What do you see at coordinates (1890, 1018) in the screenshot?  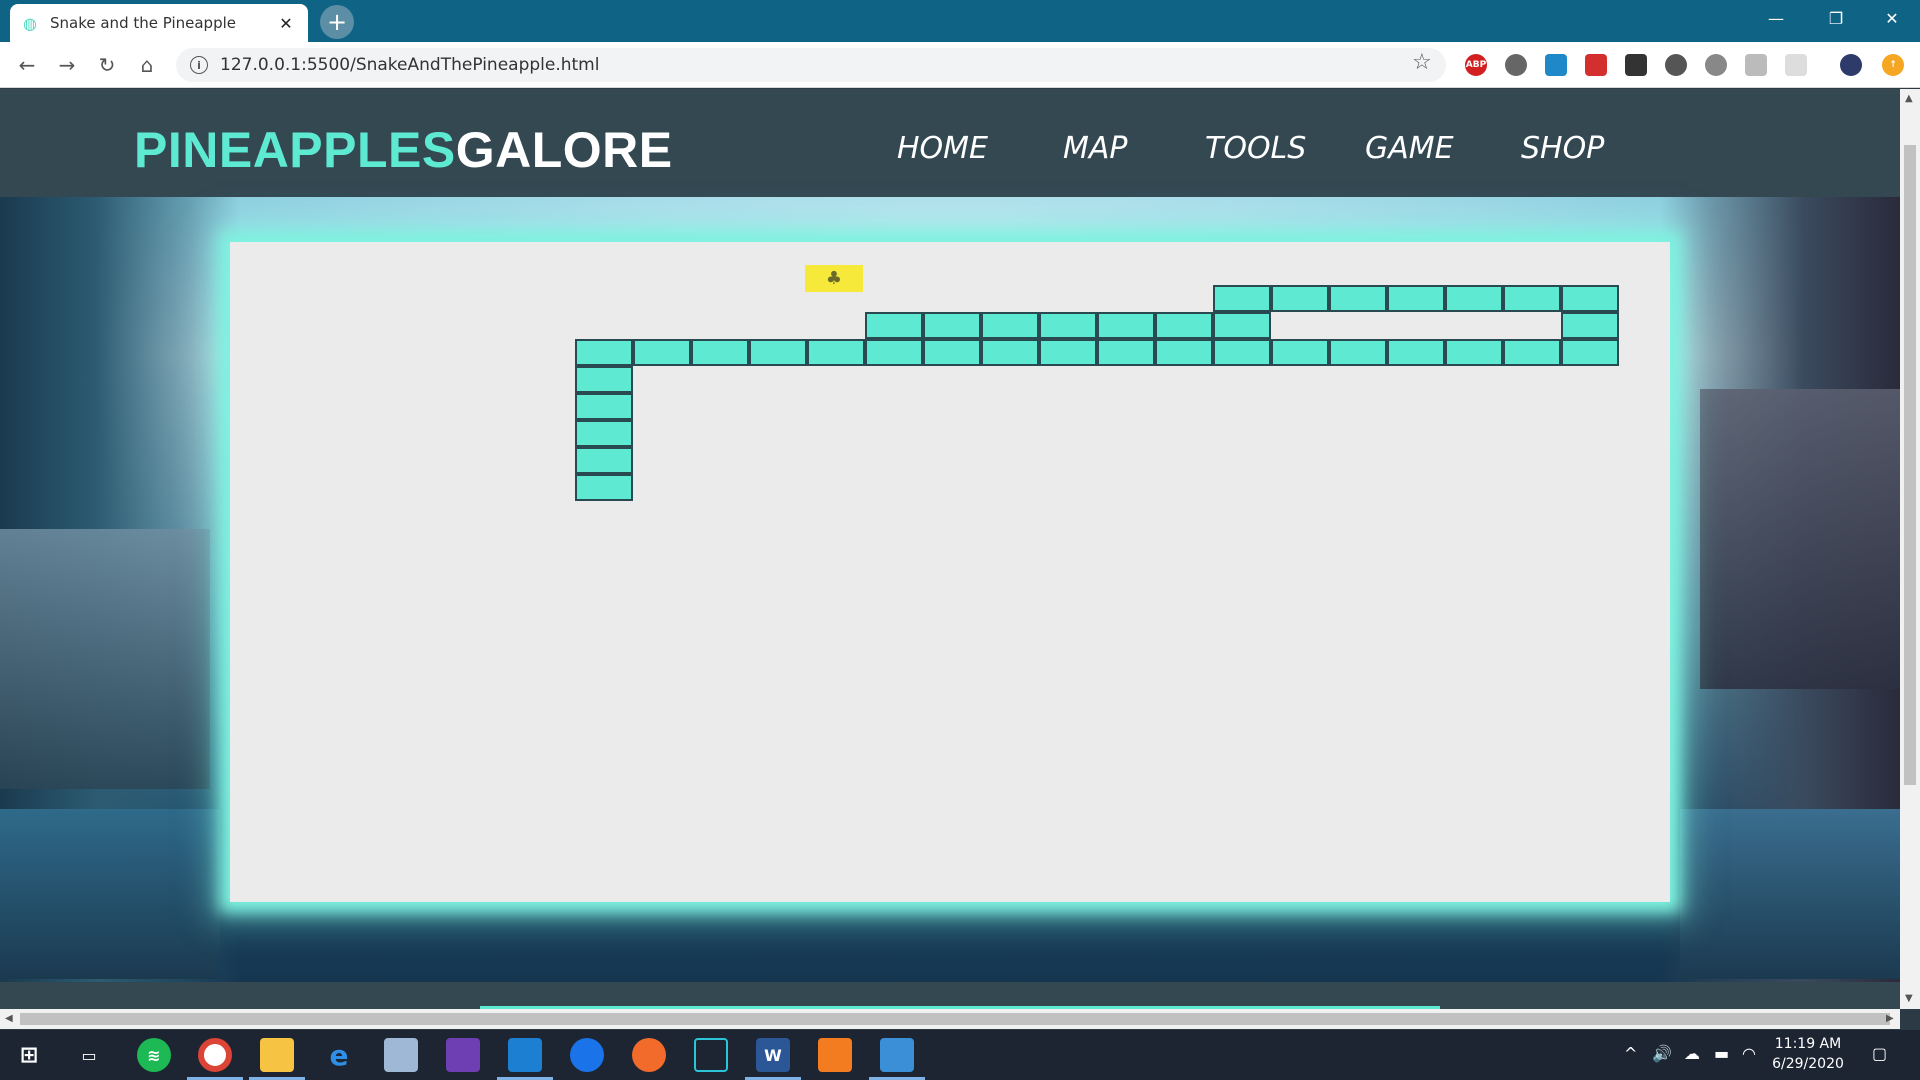 I see `scroll-right-icon: ▶` at bounding box center [1890, 1018].